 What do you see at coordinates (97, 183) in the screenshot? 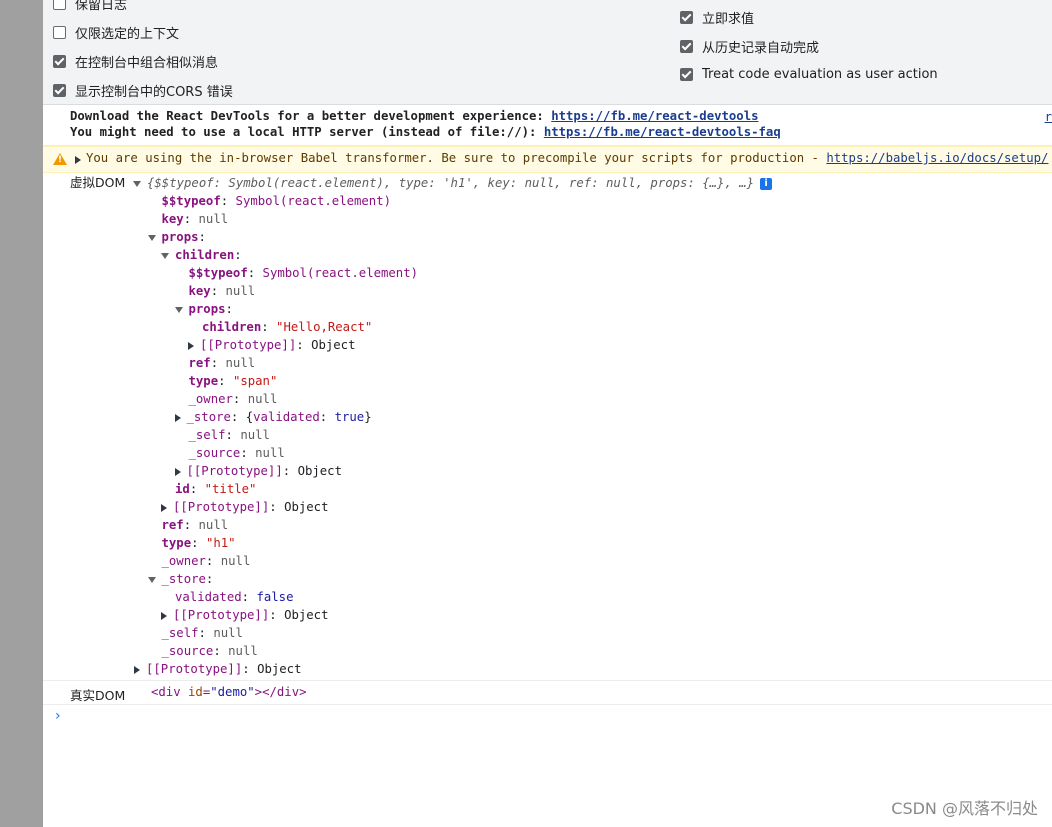
I see `virtual-dom-summary-row: 虚拟DOM` at bounding box center [97, 183].